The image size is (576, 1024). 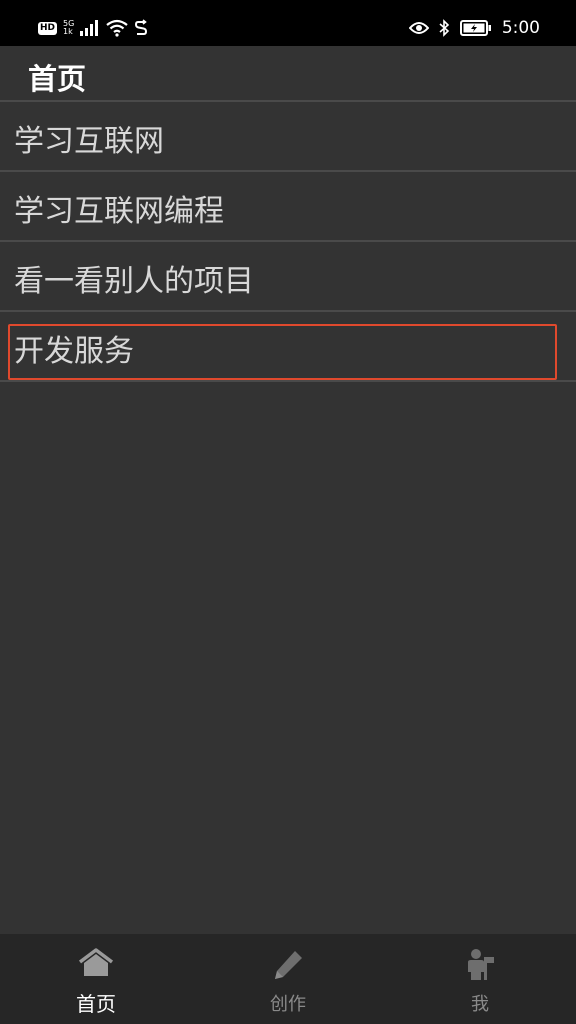 I want to click on list-item-label: 看一看别人的项目, so click(x=134, y=281).